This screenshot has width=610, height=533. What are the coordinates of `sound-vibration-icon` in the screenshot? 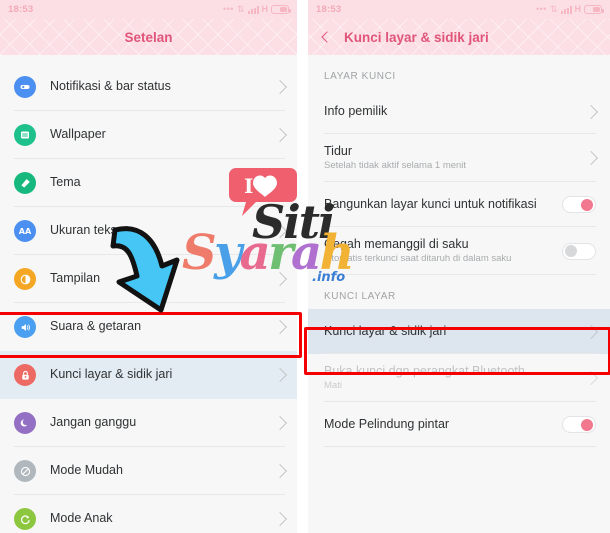 It's located at (25, 327).